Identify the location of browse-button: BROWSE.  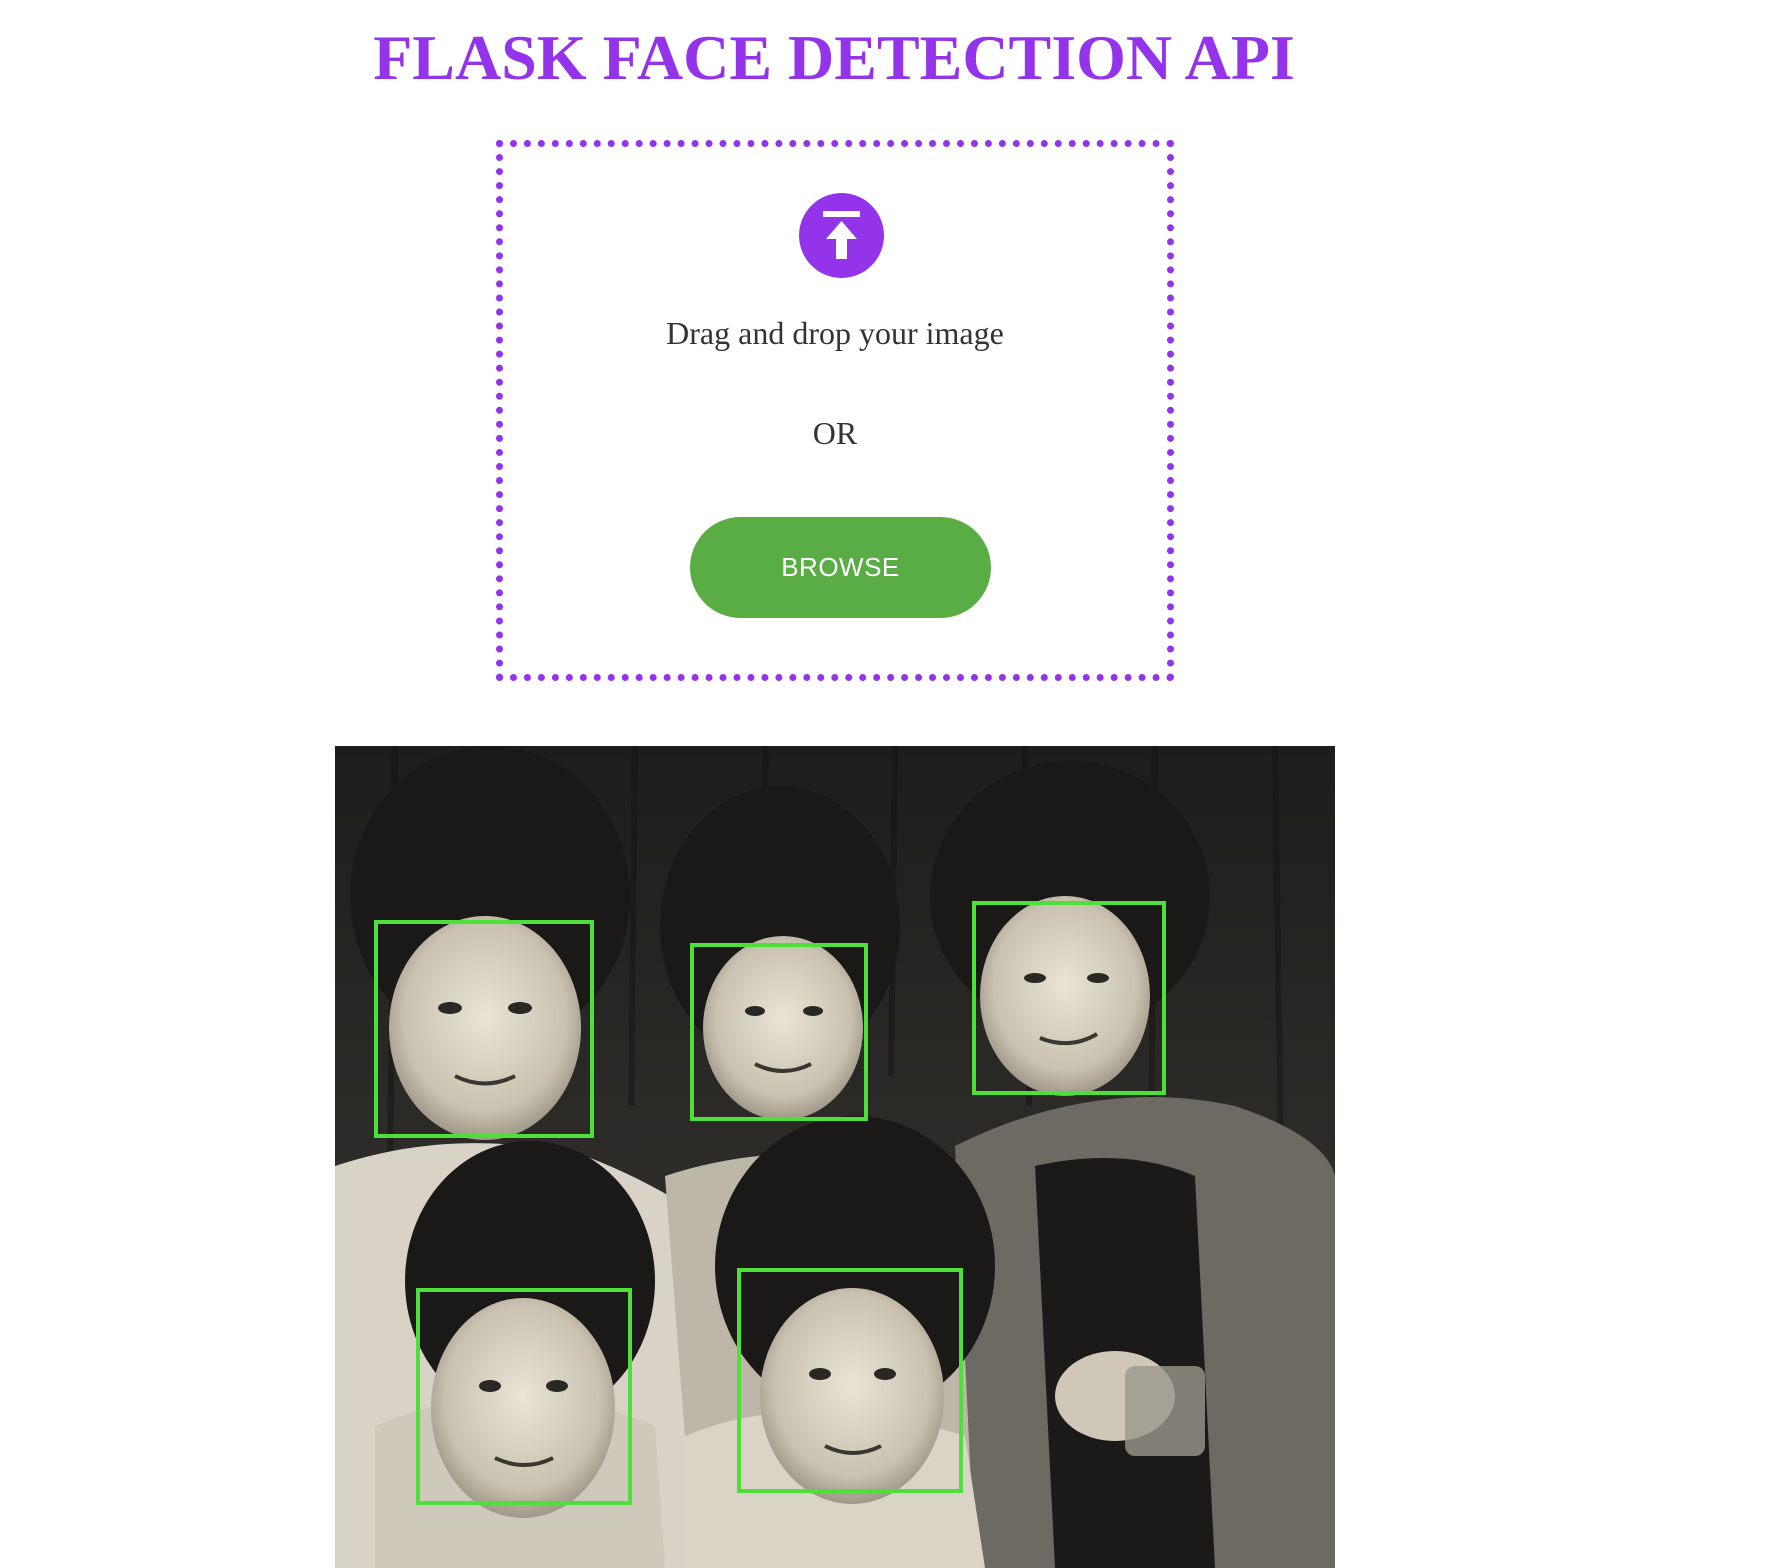
(840, 567).